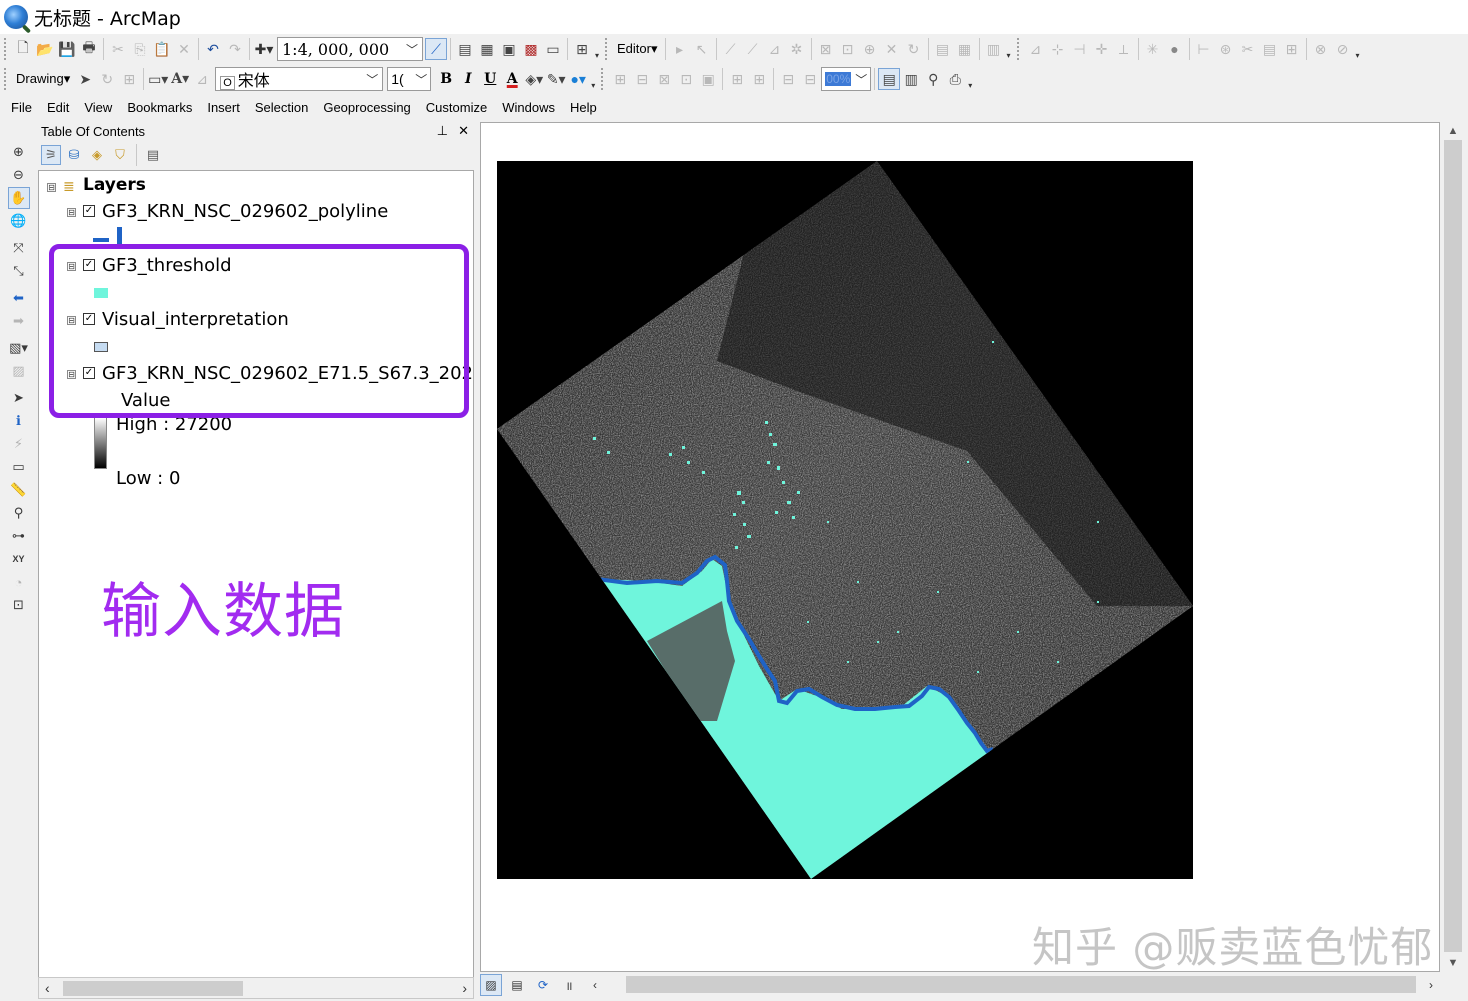 Image resolution: width=1468 pixels, height=1001 pixels. What do you see at coordinates (18, 198) in the screenshot?
I see `pan-icon: ✋` at bounding box center [18, 198].